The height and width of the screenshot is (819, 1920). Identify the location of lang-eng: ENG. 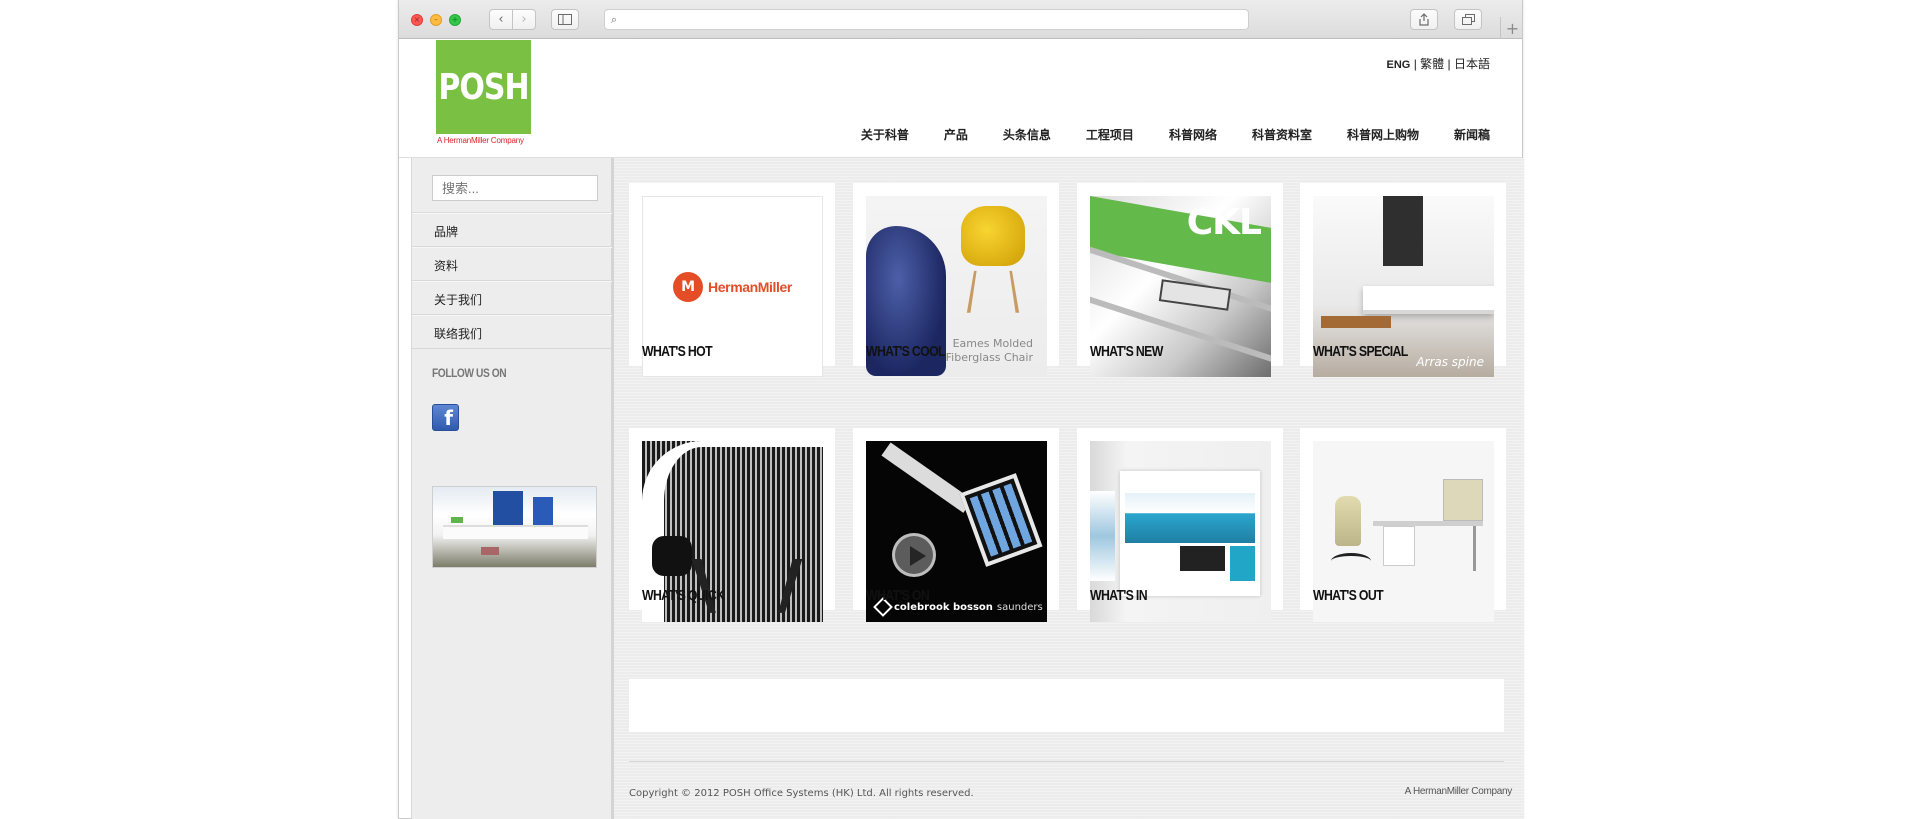
(1399, 65).